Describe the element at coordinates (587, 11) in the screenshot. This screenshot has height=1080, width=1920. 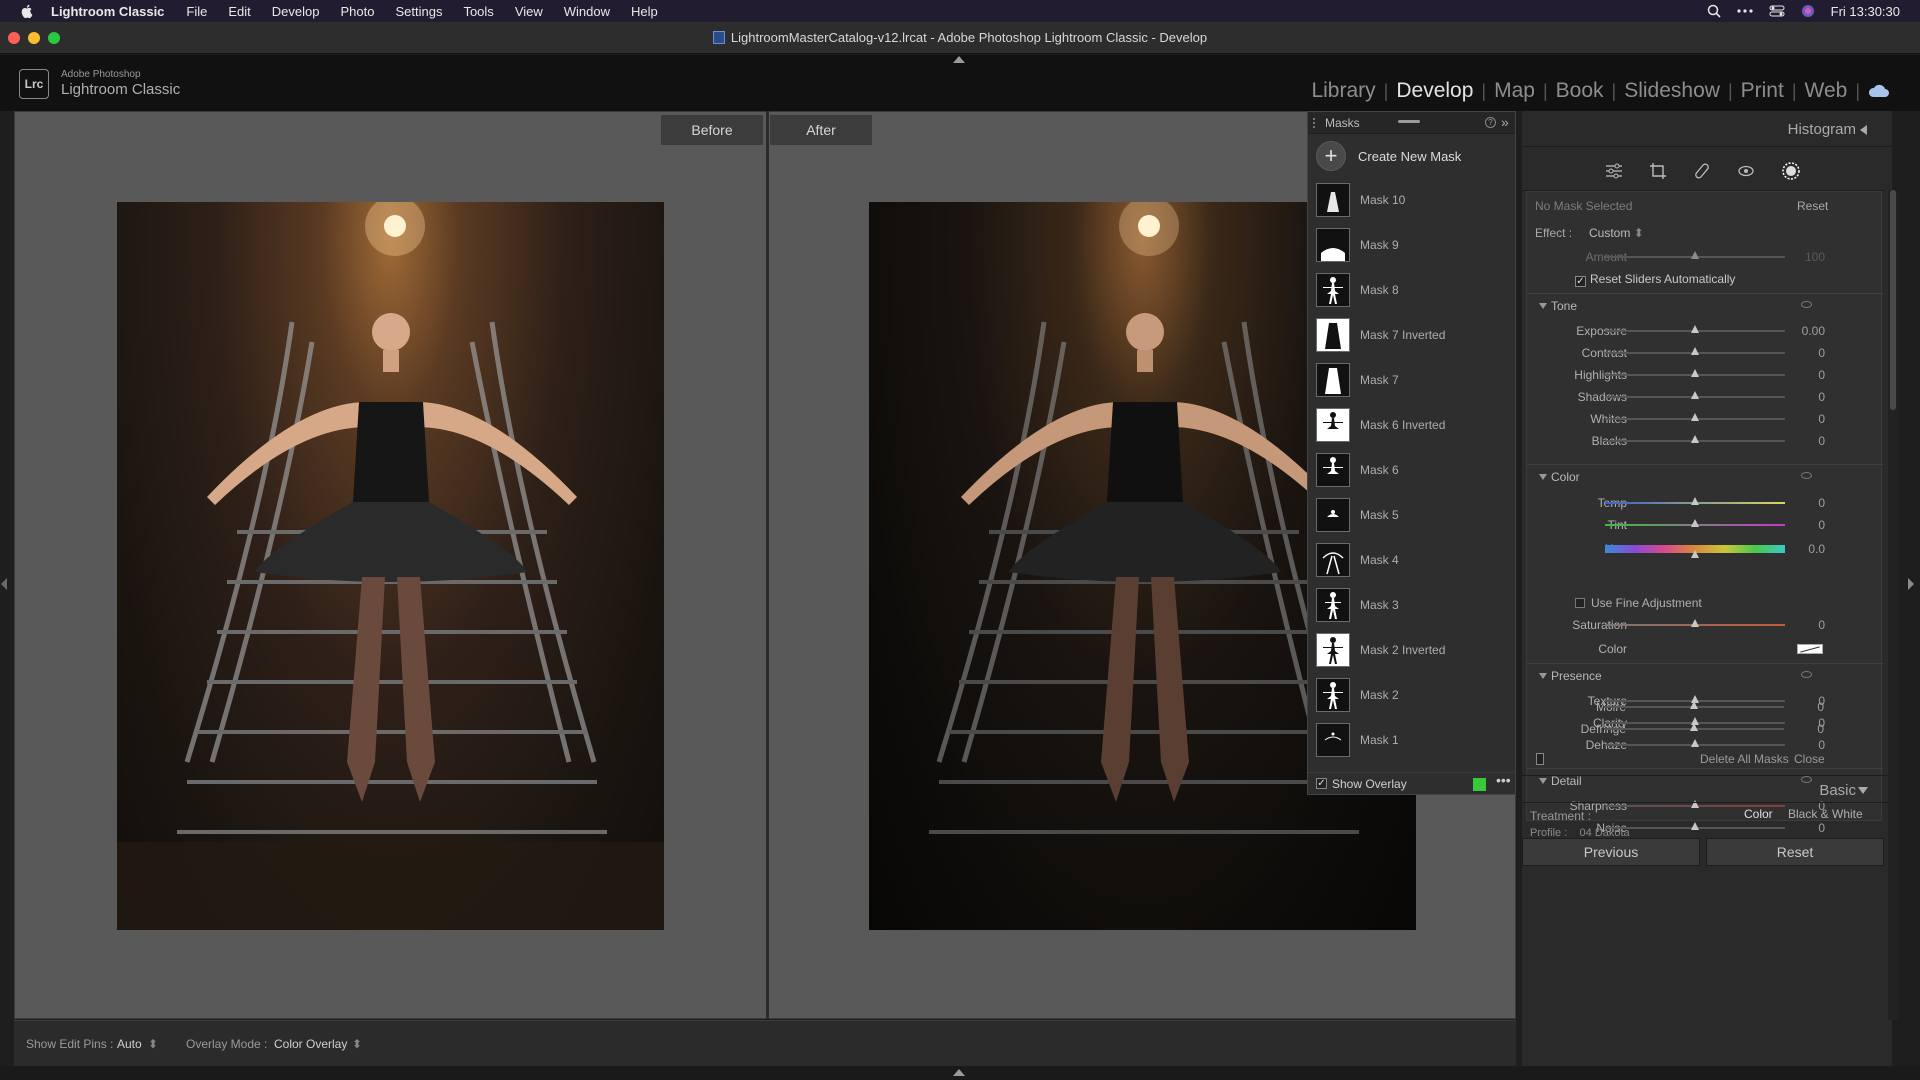
I see `menu-window: Window` at that location.